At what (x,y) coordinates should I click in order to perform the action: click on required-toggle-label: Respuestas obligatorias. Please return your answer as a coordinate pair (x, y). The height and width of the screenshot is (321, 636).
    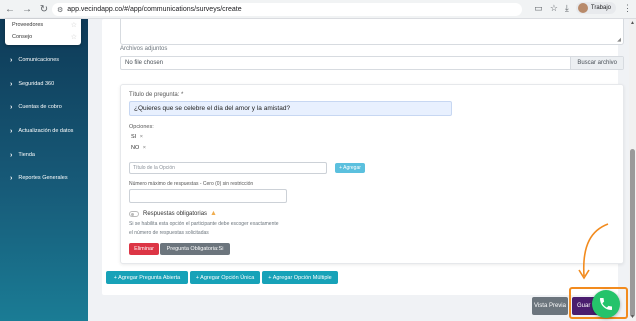
    Looking at the image, I should click on (175, 213).